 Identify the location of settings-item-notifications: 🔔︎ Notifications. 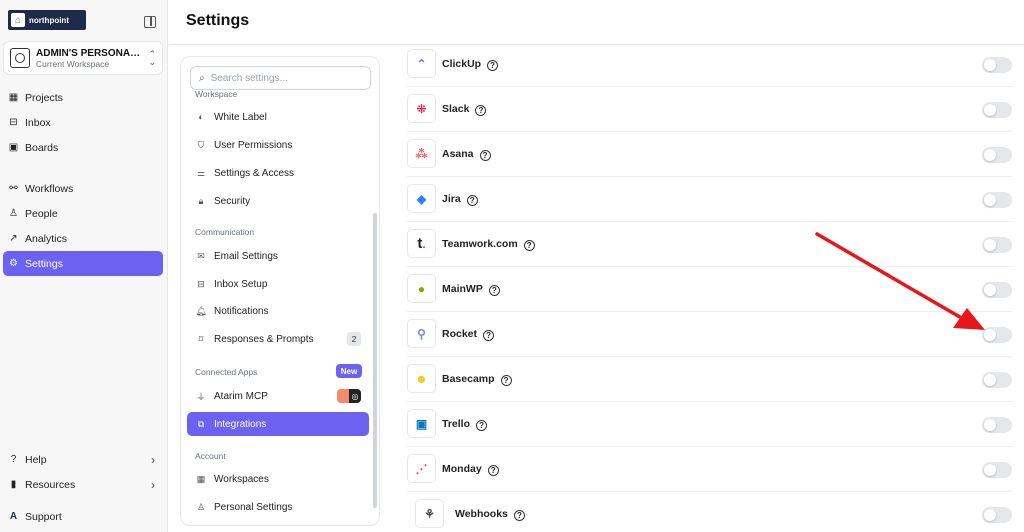
(278, 311).